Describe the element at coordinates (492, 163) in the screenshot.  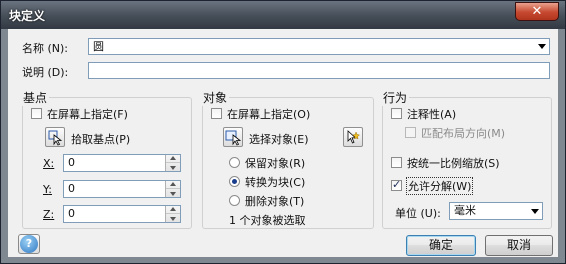
I see `scale-uniformly-accel: (S)` at that location.